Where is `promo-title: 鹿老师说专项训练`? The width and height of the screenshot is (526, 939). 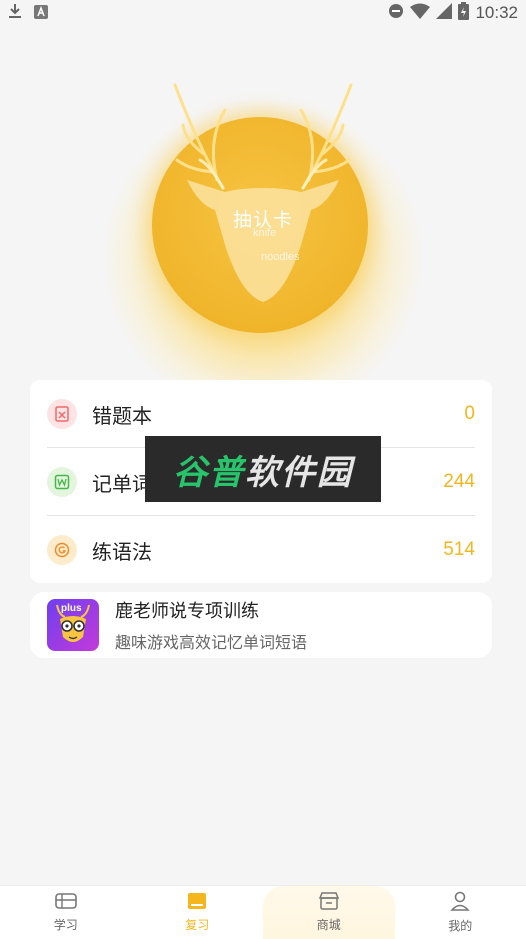
promo-title: 鹿老师说专项训练 is located at coordinates (187, 611).